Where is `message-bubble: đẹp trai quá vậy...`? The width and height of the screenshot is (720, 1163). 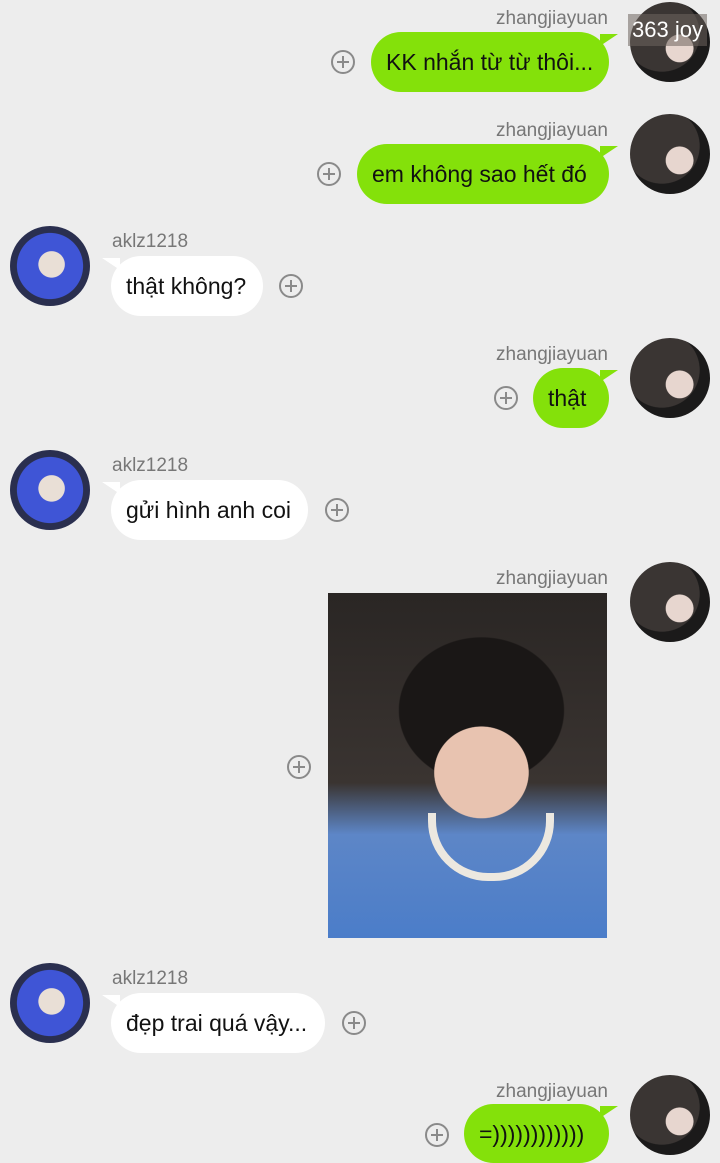
message-bubble: đẹp trai quá vậy... is located at coordinates (213, 1023).